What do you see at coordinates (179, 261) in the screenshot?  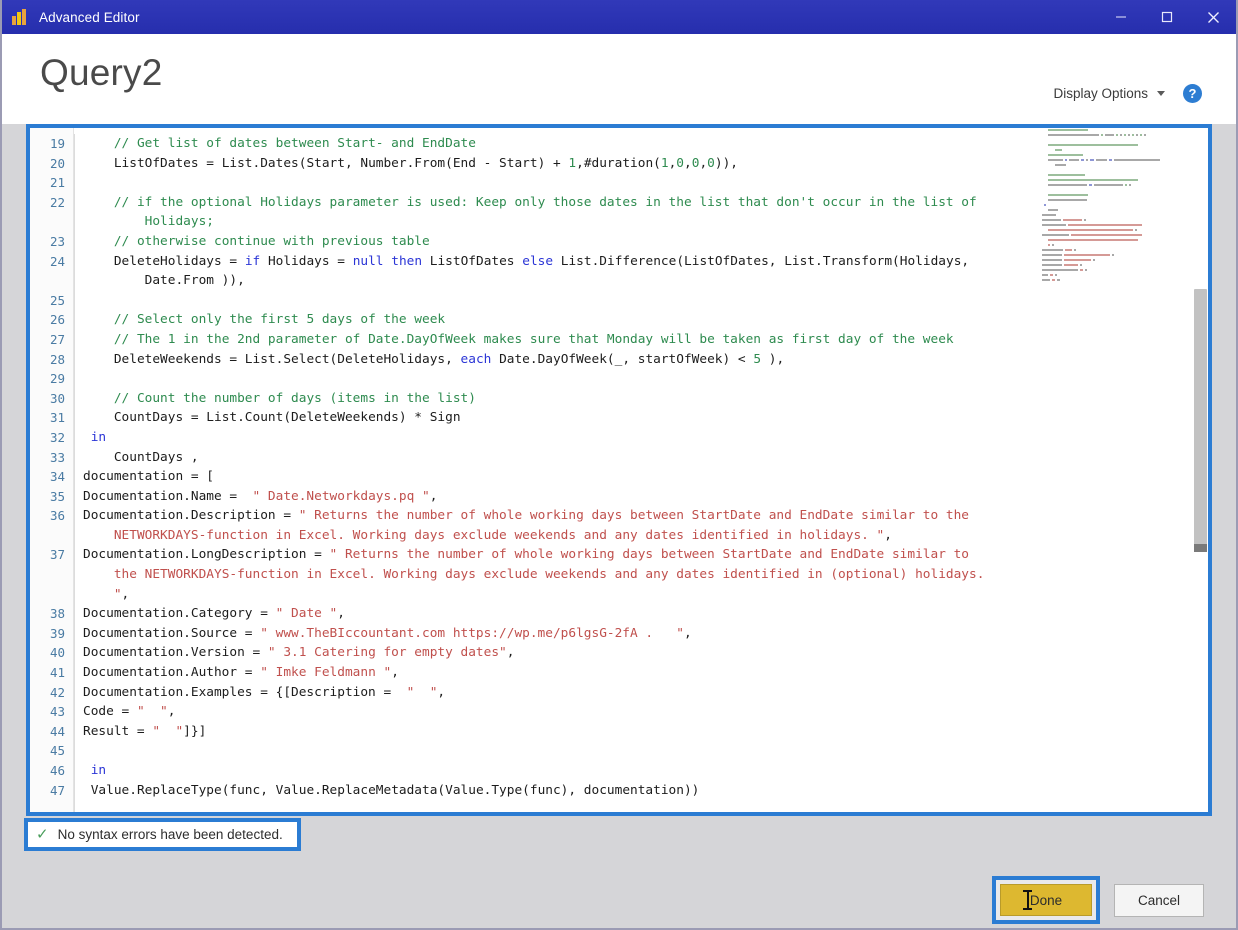 I see `code-token: DeleteHolidays =` at bounding box center [179, 261].